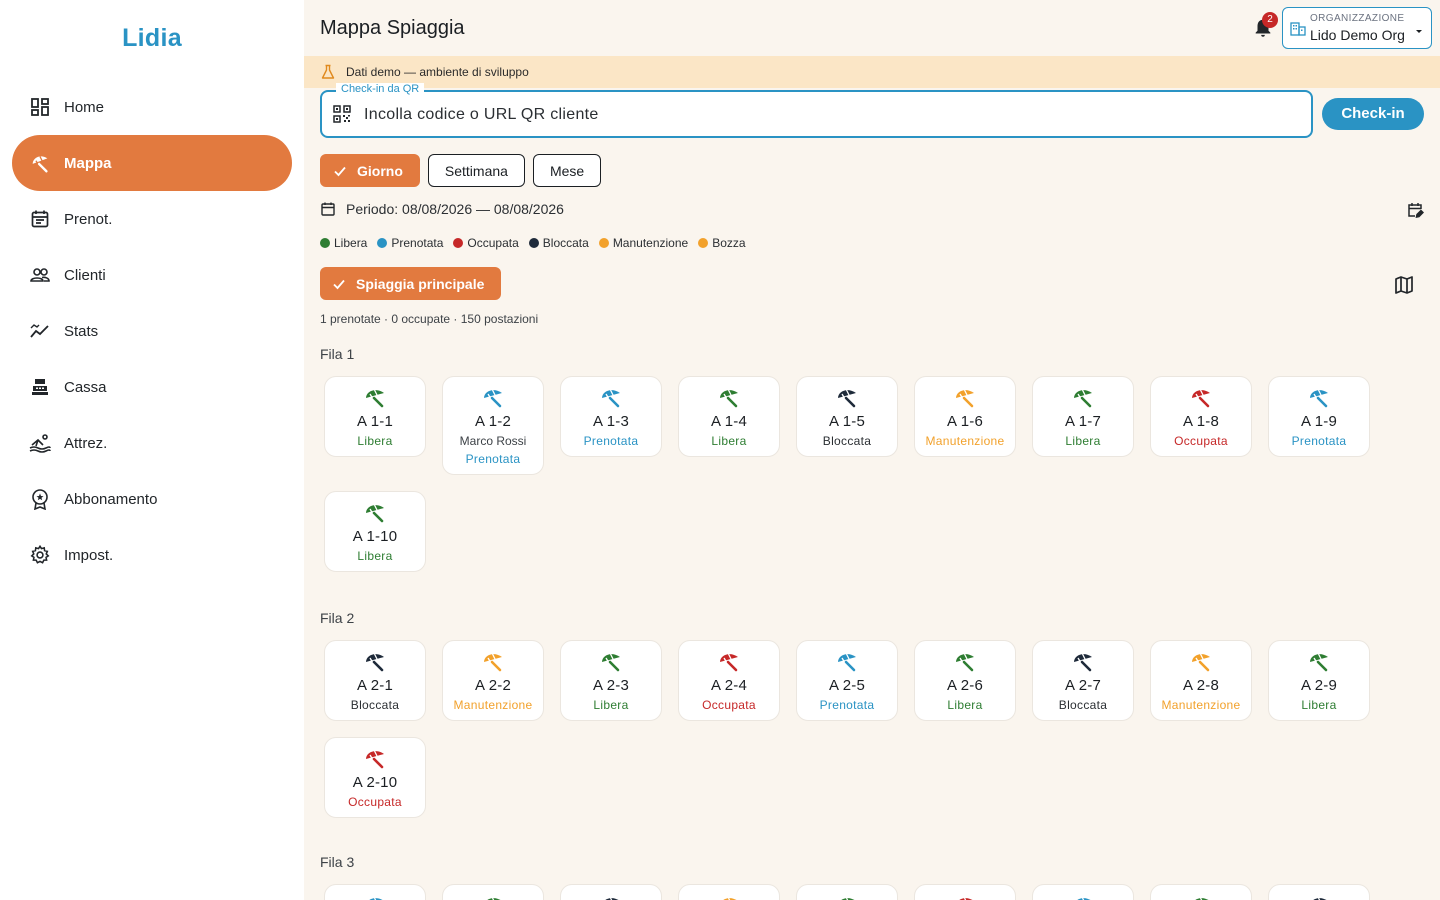  I want to click on checkin-button: Check-in, so click(1373, 114).